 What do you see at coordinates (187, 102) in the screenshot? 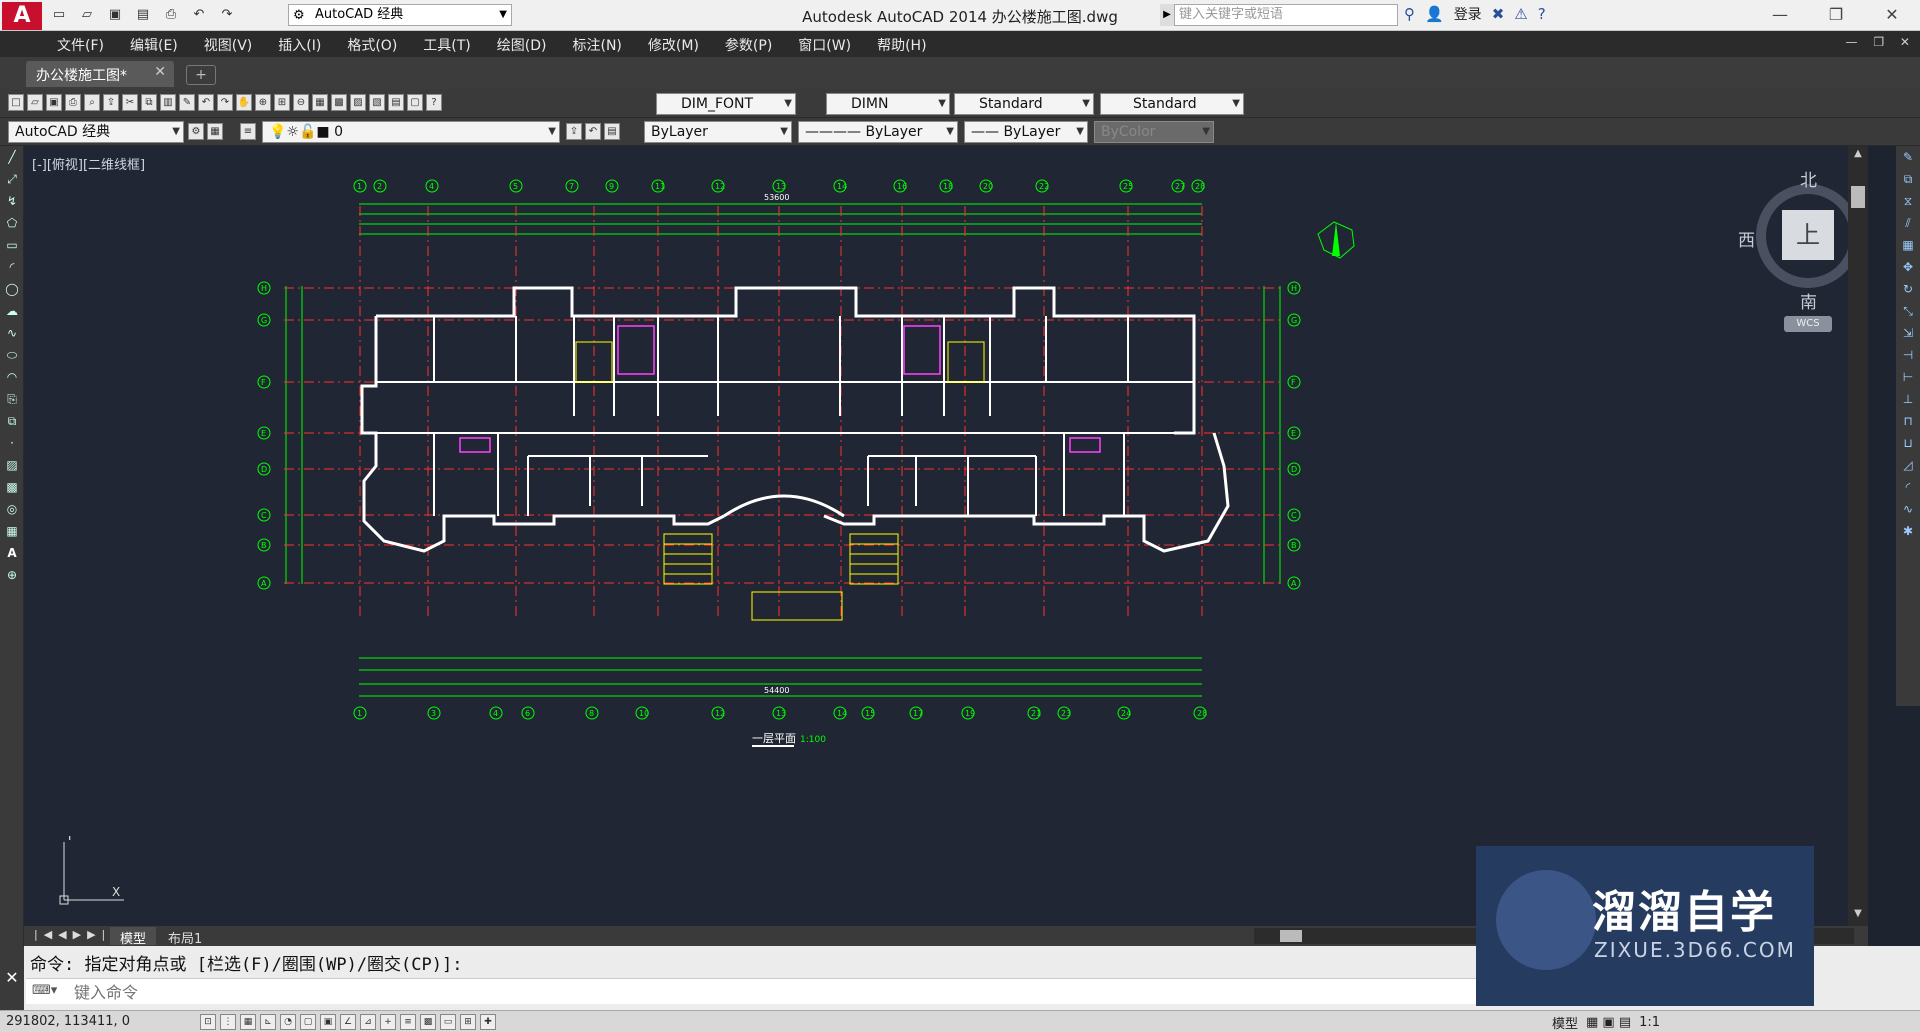
I see `matchprop-icon: ✎` at bounding box center [187, 102].